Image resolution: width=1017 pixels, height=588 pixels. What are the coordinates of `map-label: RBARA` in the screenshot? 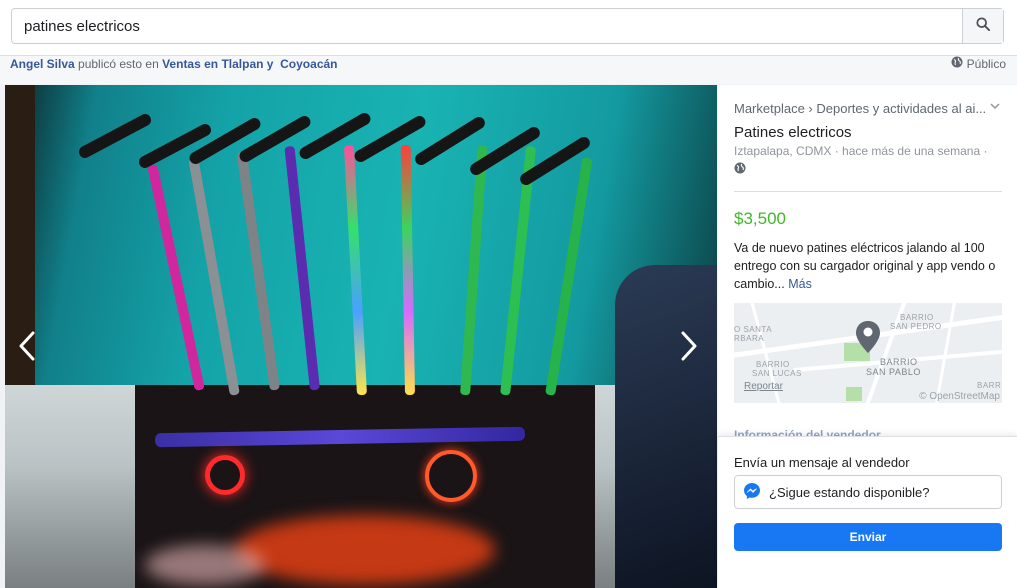 It's located at (749, 338).